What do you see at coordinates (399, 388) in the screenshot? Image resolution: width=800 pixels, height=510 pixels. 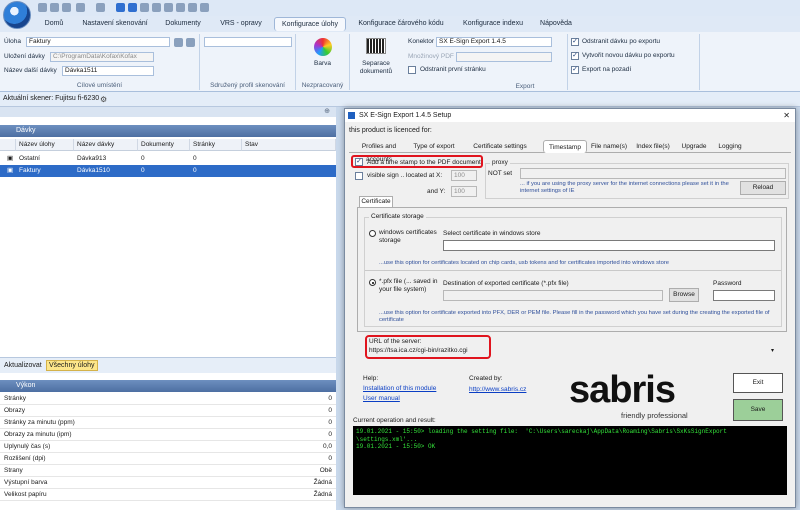 I see `install-link: Installation of this module` at bounding box center [399, 388].